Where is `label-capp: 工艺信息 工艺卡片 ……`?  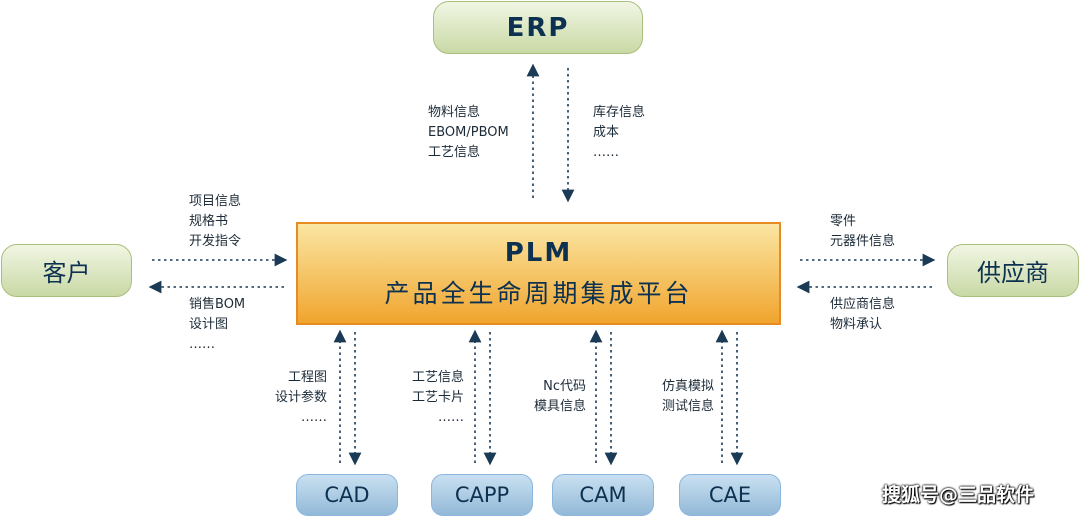 label-capp: 工艺信息 工艺卡片 …… is located at coordinates (437, 397).